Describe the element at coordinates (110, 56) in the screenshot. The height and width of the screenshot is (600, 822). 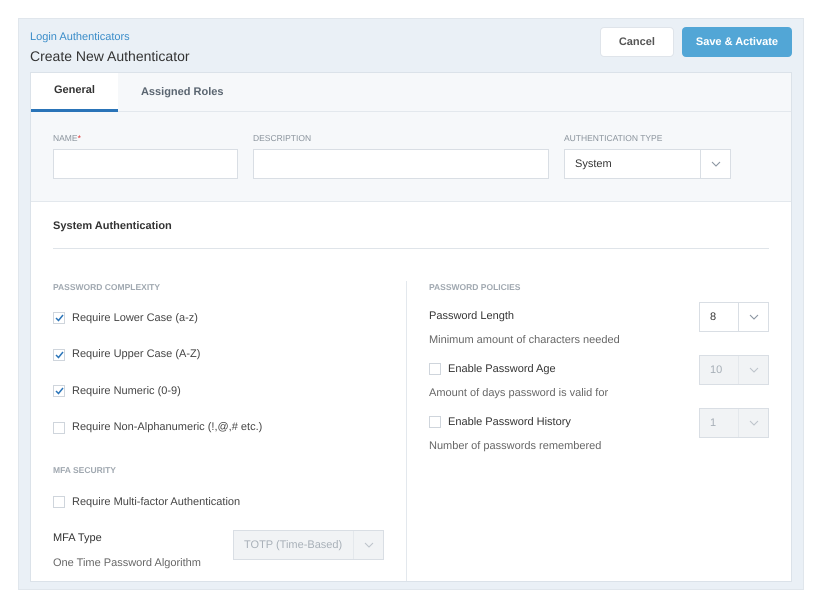
I see `page-title: Create New Authenticator` at that location.